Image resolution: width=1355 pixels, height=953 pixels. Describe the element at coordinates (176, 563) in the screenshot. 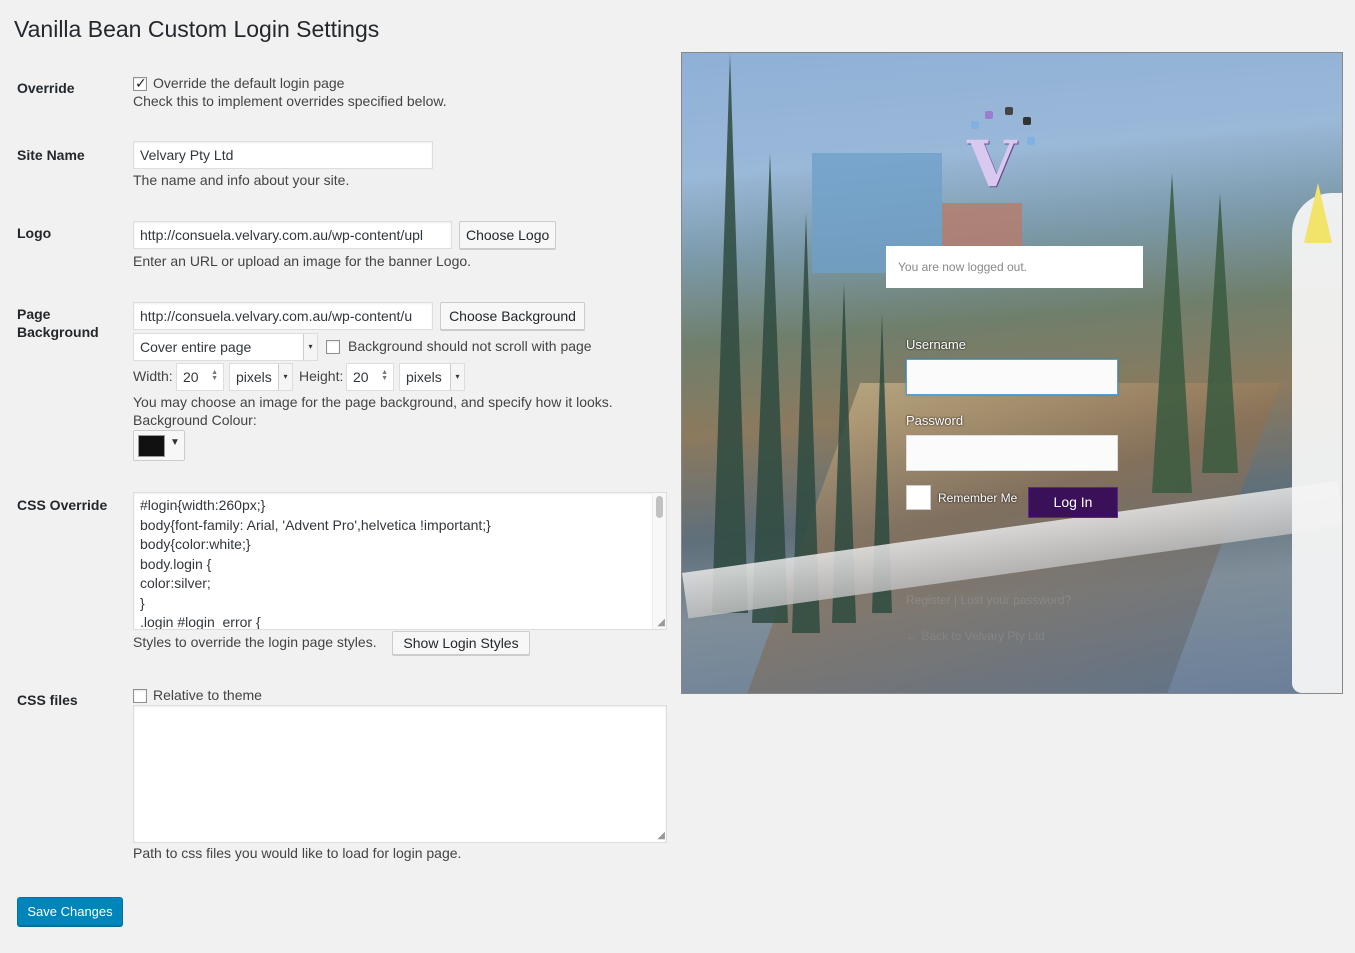

I see `css-line: body.login {` at that location.